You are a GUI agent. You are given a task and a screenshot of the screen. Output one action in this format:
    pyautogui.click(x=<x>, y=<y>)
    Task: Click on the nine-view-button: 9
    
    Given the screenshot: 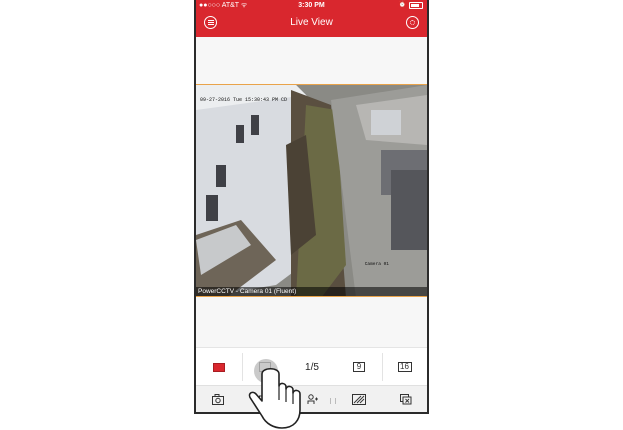 What is the action you would take?
    pyautogui.click(x=359, y=367)
    